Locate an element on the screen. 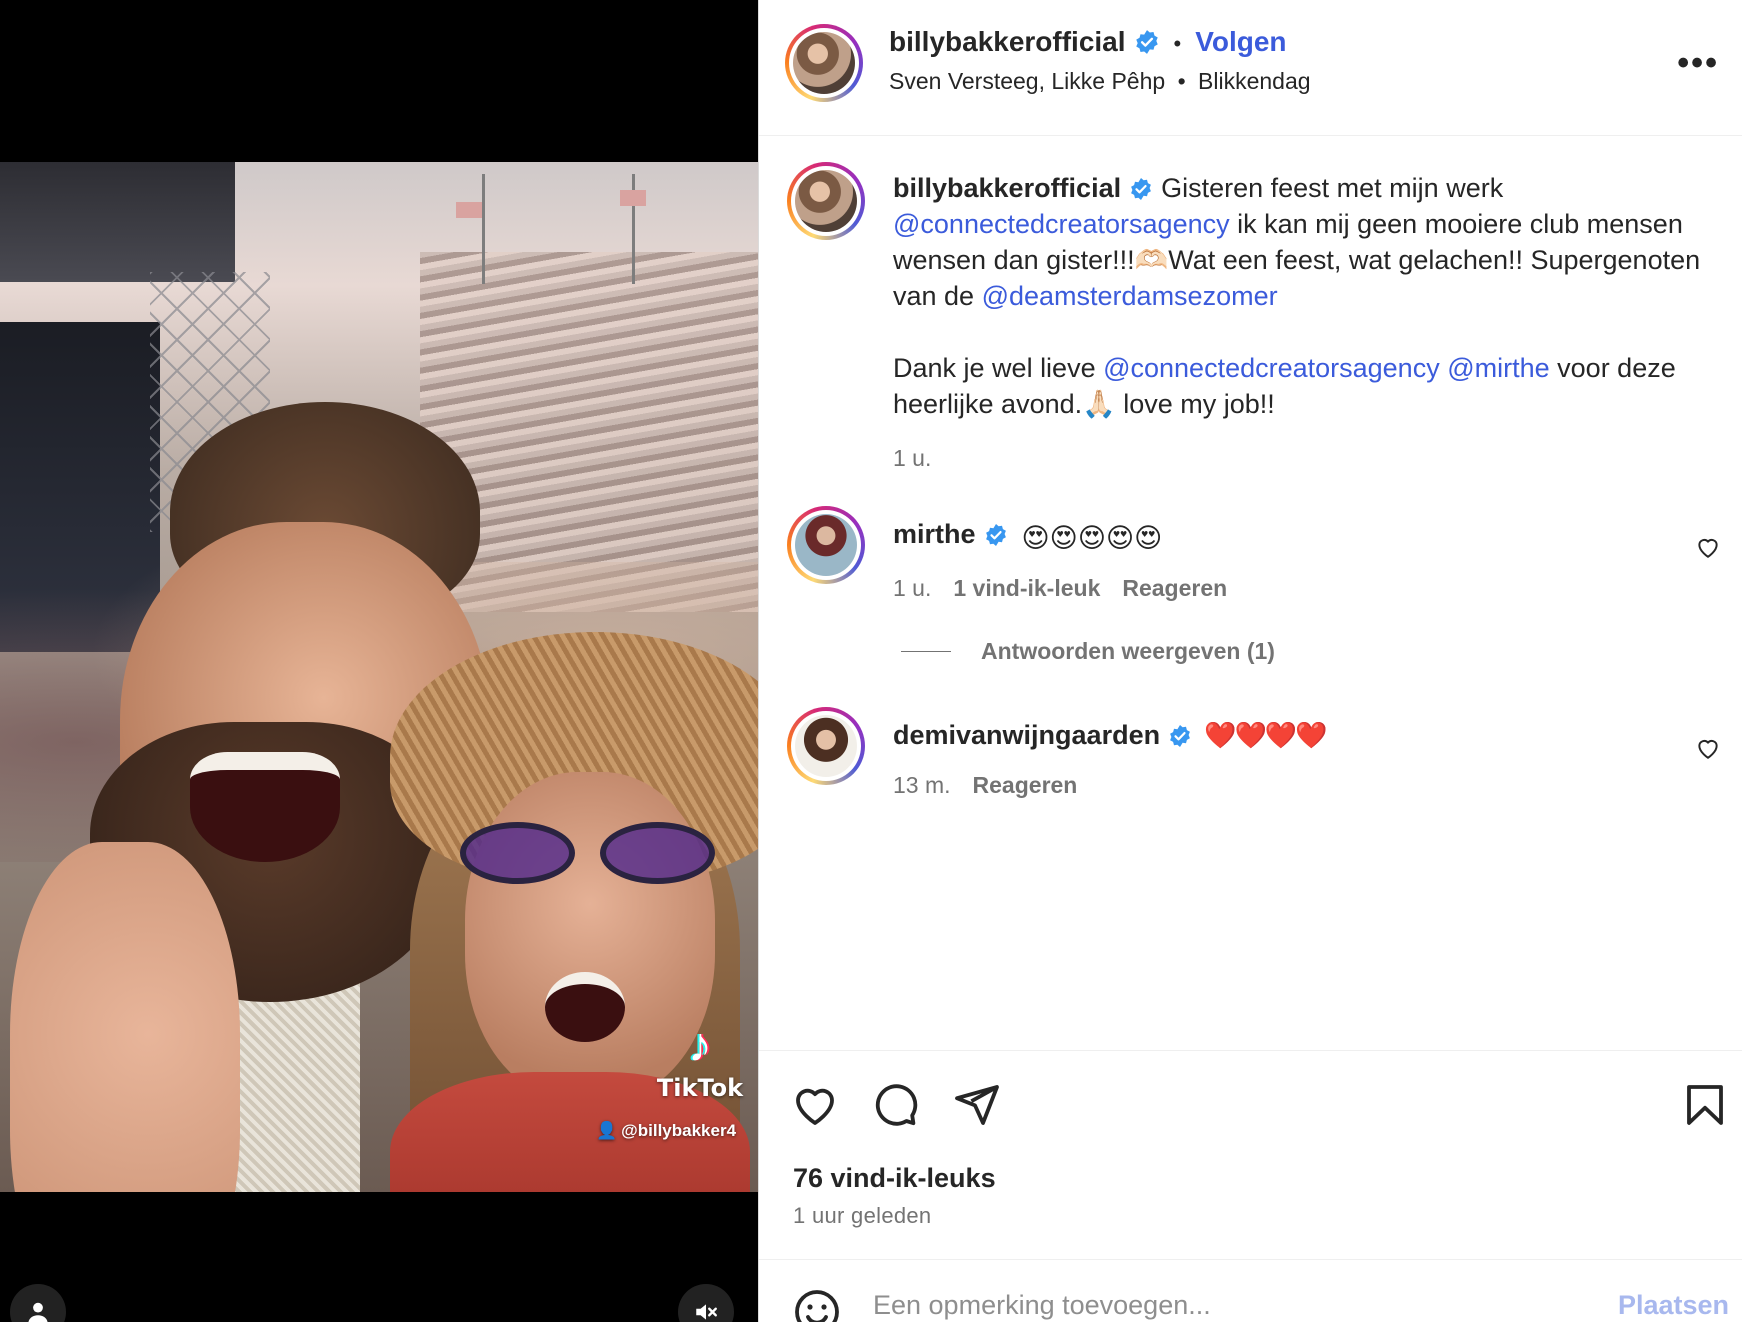 This screenshot has height=1322, width=1742. post-timestamp: 1 uur geleden is located at coordinates (862, 1215).